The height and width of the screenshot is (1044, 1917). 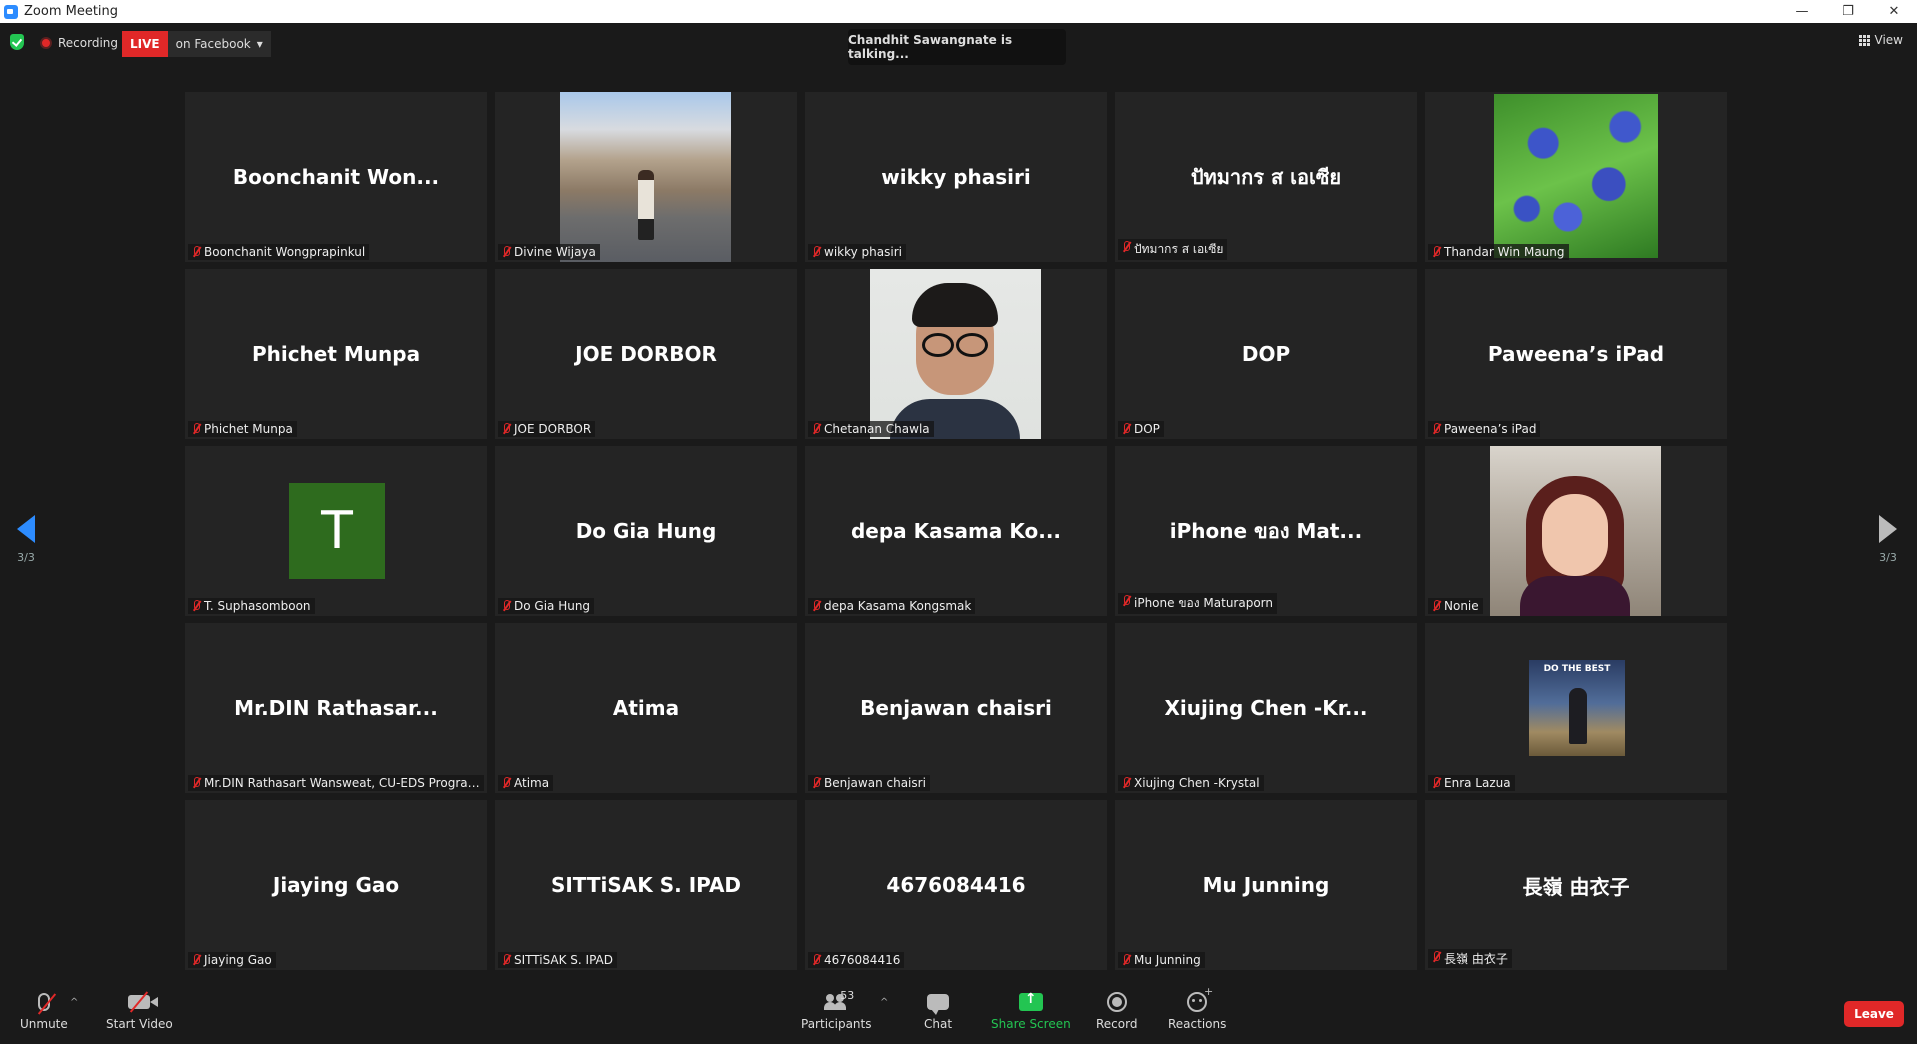 What do you see at coordinates (549, 252) in the screenshot?
I see `participant-name-label: Divine Wijaya` at bounding box center [549, 252].